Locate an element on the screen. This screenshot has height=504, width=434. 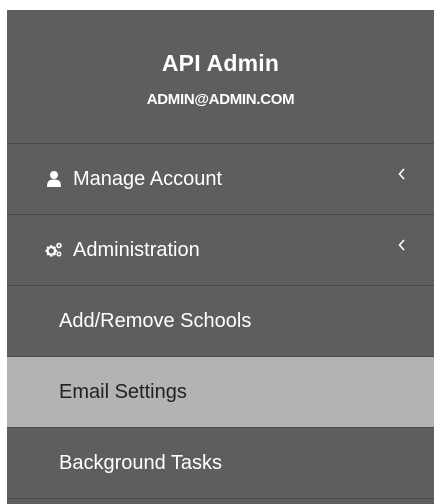
sidebar-item-label: Administration is located at coordinates (136, 249).